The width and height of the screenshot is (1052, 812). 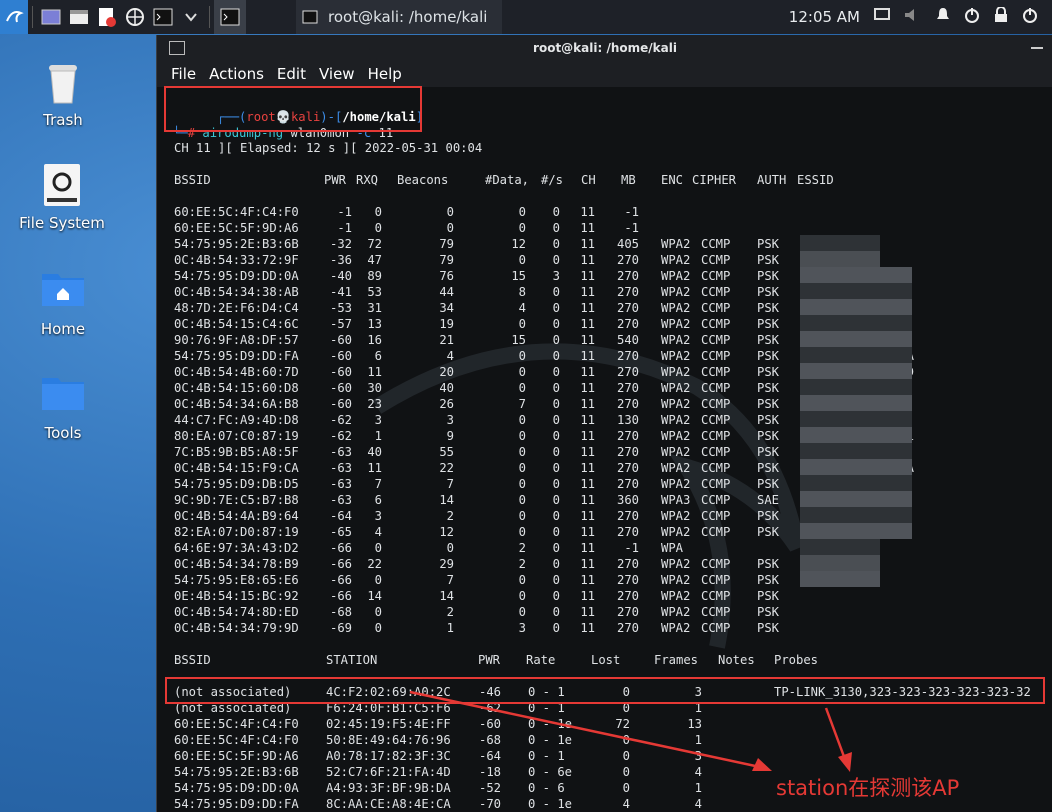 I want to click on menu-file: File, so click(x=183, y=74).